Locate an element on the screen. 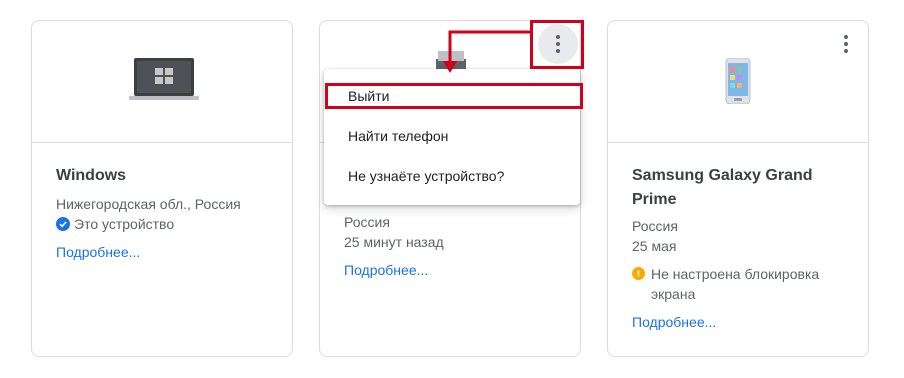 The width and height of the screenshot is (904, 378). screen-lock-warning: Не настроена блокировка экрана is located at coordinates (740, 284).